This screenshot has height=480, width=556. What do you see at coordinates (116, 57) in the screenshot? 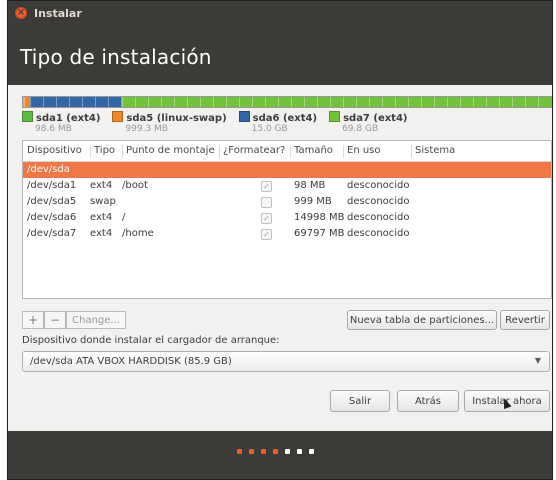
I see `page-title: Tipo de instalación` at bounding box center [116, 57].